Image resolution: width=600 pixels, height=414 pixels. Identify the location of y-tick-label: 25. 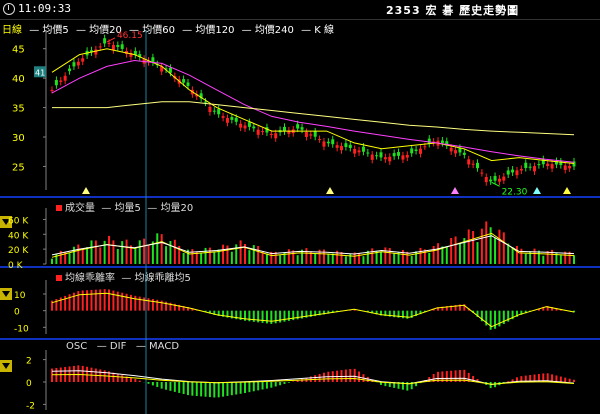
(18, 167).